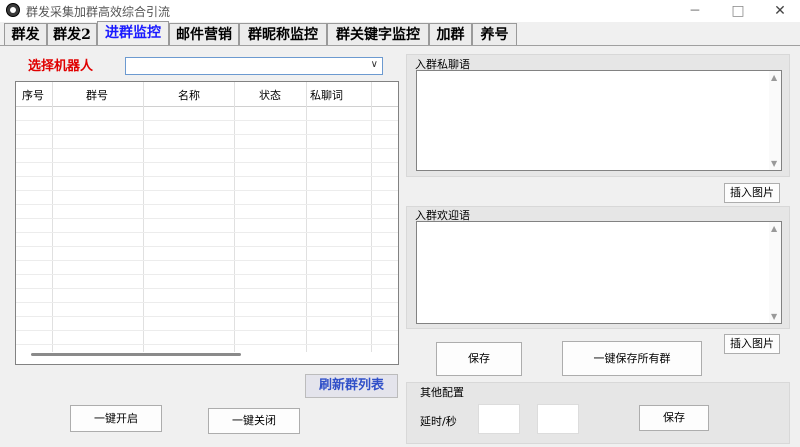 Image resolution: width=800 pixels, height=447 pixels. Describe the element at coordinates (207, 94) in the screenshot. I see `table-header: 序号 群号 名称 状态 私聊词` at that location.